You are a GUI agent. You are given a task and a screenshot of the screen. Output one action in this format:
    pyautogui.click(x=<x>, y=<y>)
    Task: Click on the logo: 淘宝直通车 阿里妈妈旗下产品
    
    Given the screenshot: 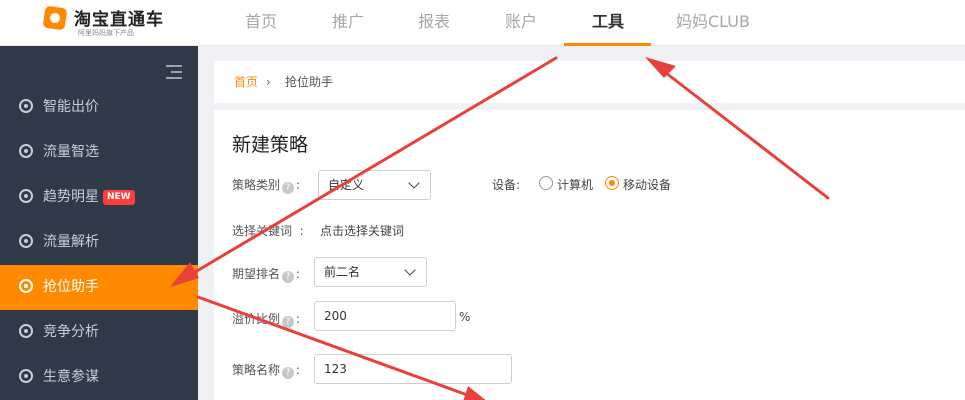 What is the action you would take?
    pyautogui.click(x=128, y=23)
    